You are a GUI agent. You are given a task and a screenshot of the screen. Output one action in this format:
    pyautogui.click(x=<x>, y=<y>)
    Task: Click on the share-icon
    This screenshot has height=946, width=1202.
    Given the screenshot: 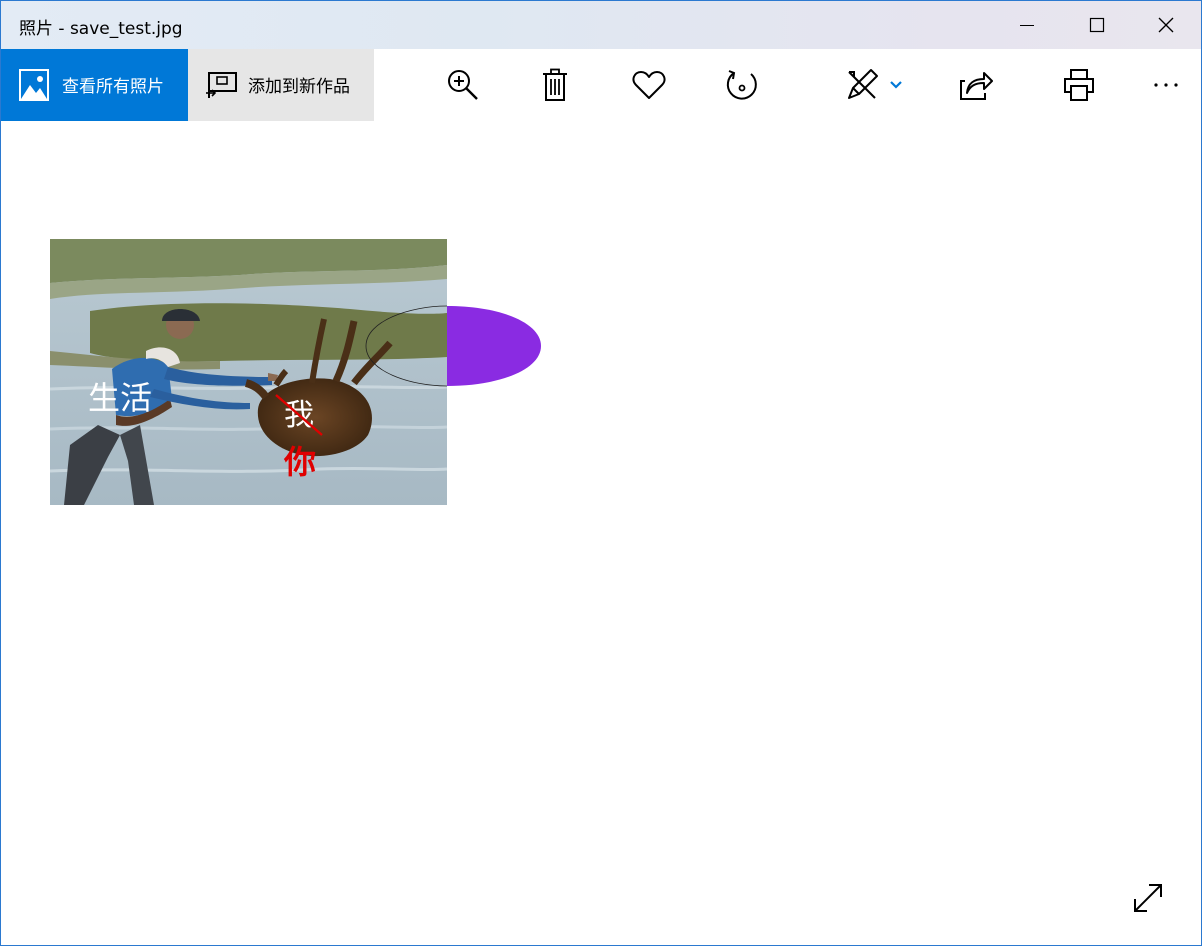 What is the action you would take?
    pyautogui.click(x=976, y=86)
    